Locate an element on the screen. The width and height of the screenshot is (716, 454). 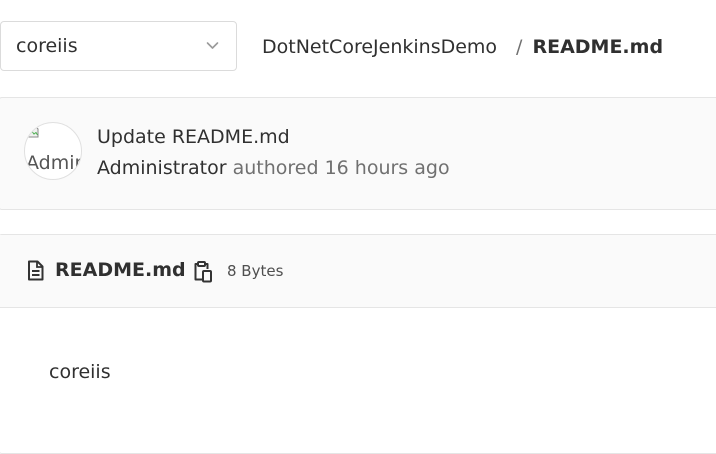
avatar-alt-text: Admin is located at coordinates (54, 163).